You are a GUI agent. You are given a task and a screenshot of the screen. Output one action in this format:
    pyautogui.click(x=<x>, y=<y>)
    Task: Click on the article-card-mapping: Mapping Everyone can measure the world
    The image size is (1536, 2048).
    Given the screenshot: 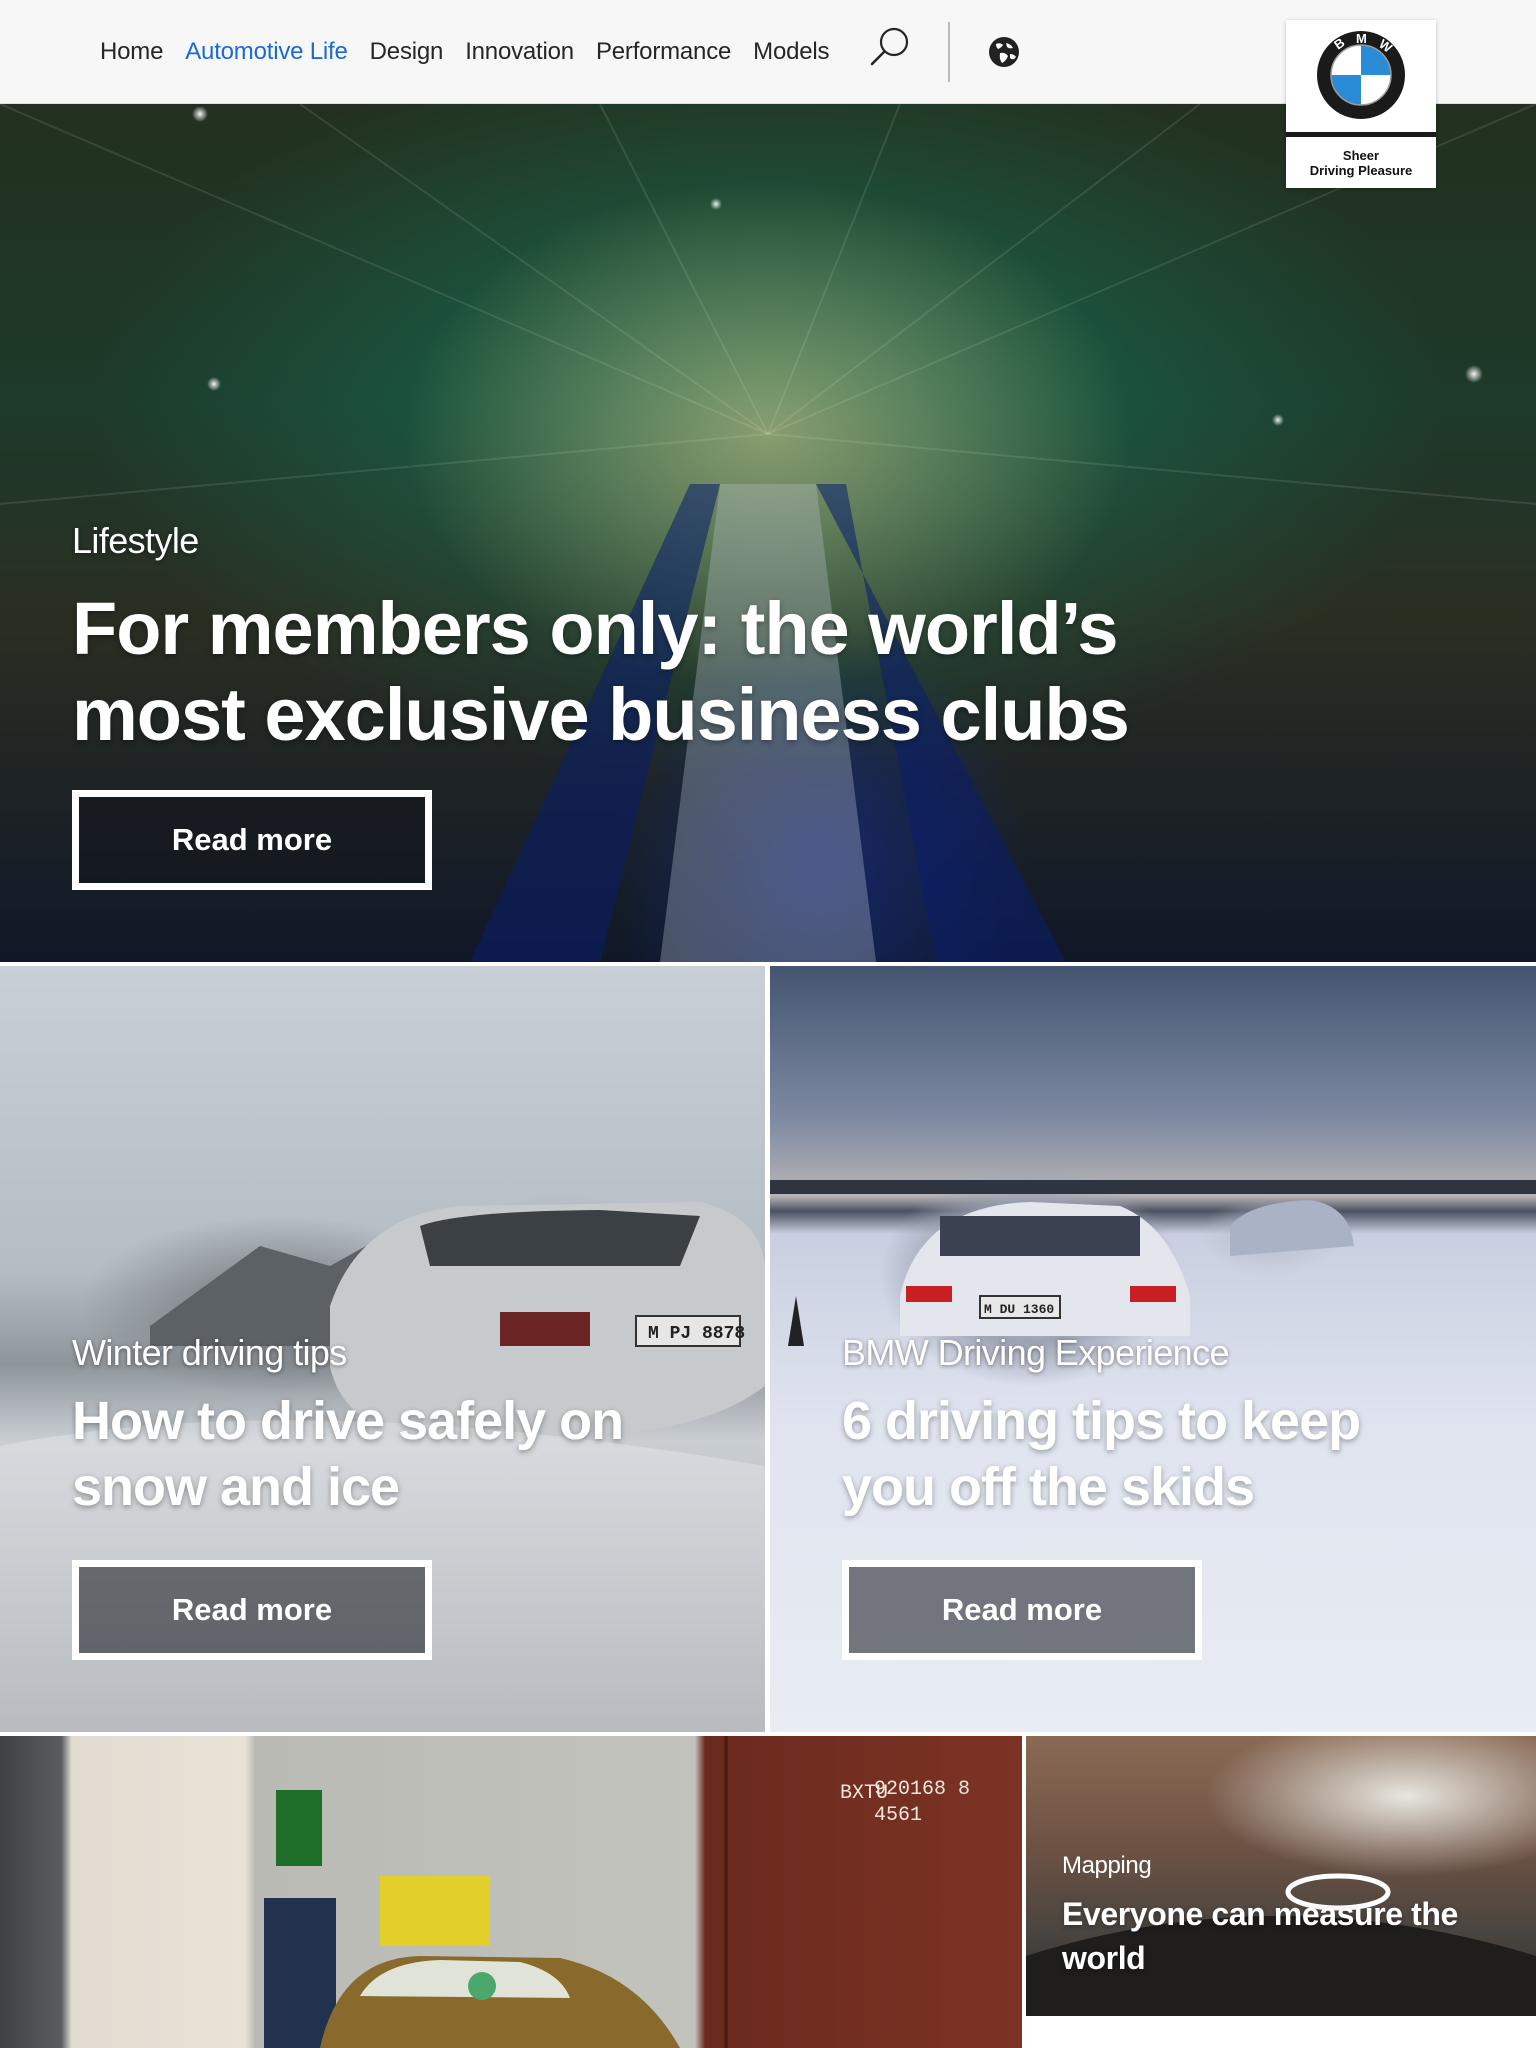 What is the action you would take?
    pyautogui.click(x=1281, y=1876)
    